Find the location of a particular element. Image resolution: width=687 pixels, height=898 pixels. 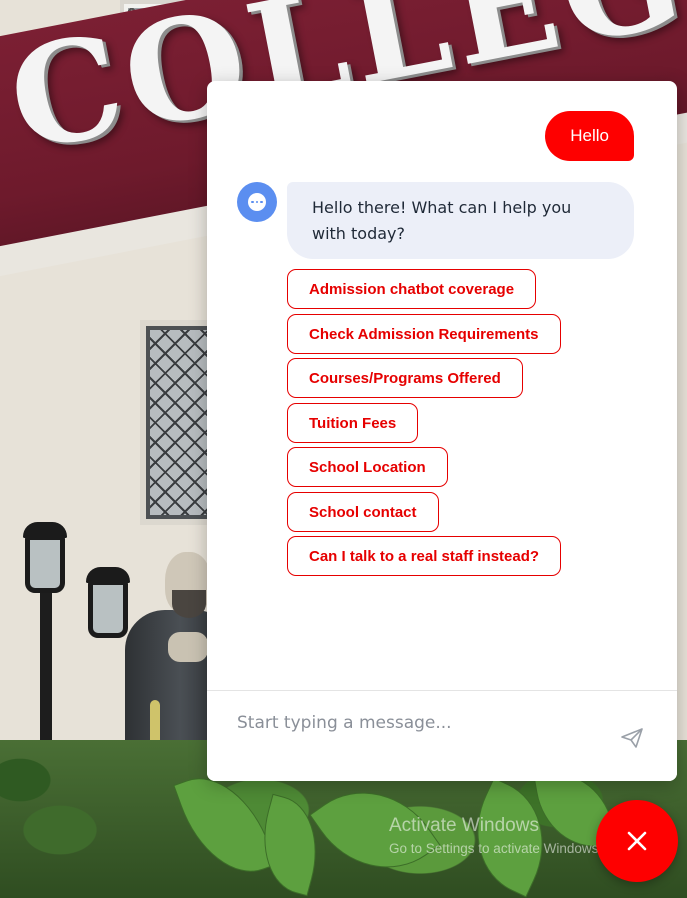

message-composer is located at coordinates (442, 735).